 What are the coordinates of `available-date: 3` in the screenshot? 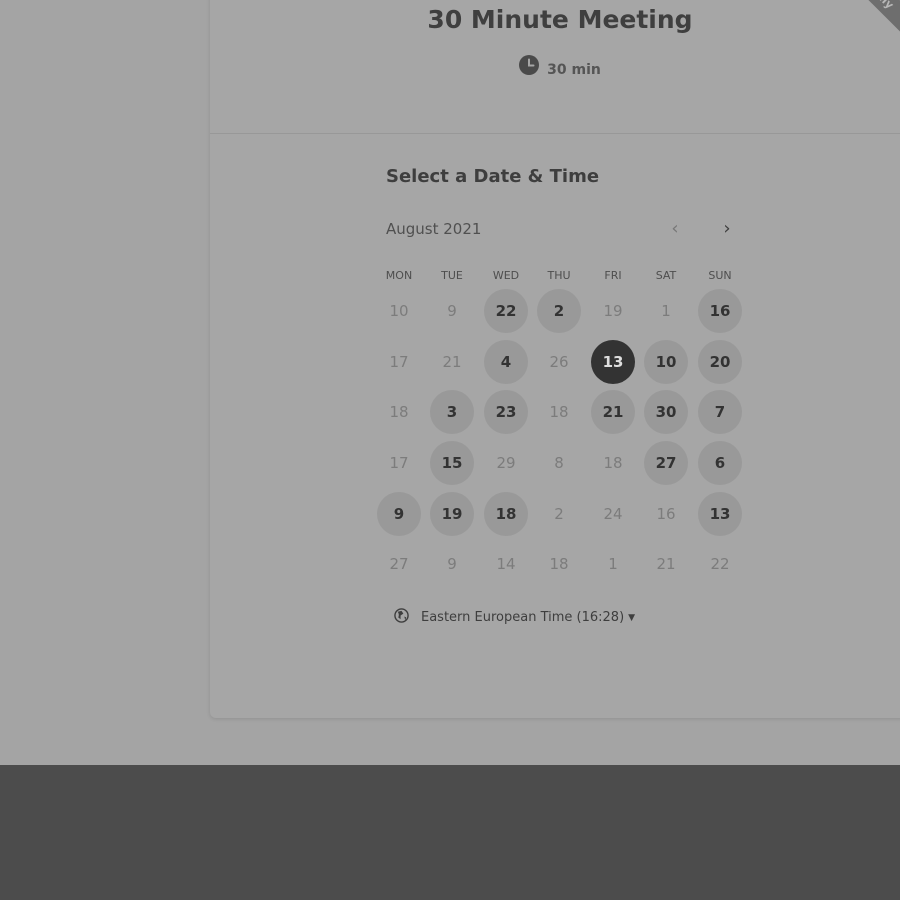 It's located at (452, 412).